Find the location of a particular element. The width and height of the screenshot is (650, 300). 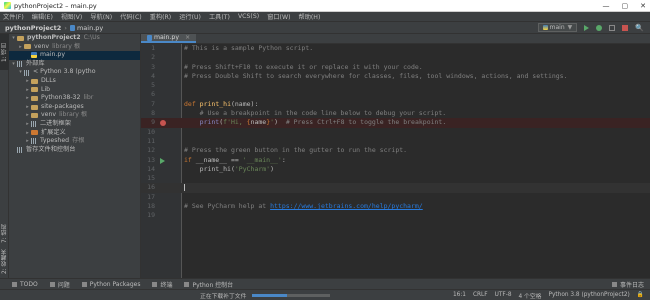

tool-tab-terminal: 终端 is located at coordinates (162, 284).